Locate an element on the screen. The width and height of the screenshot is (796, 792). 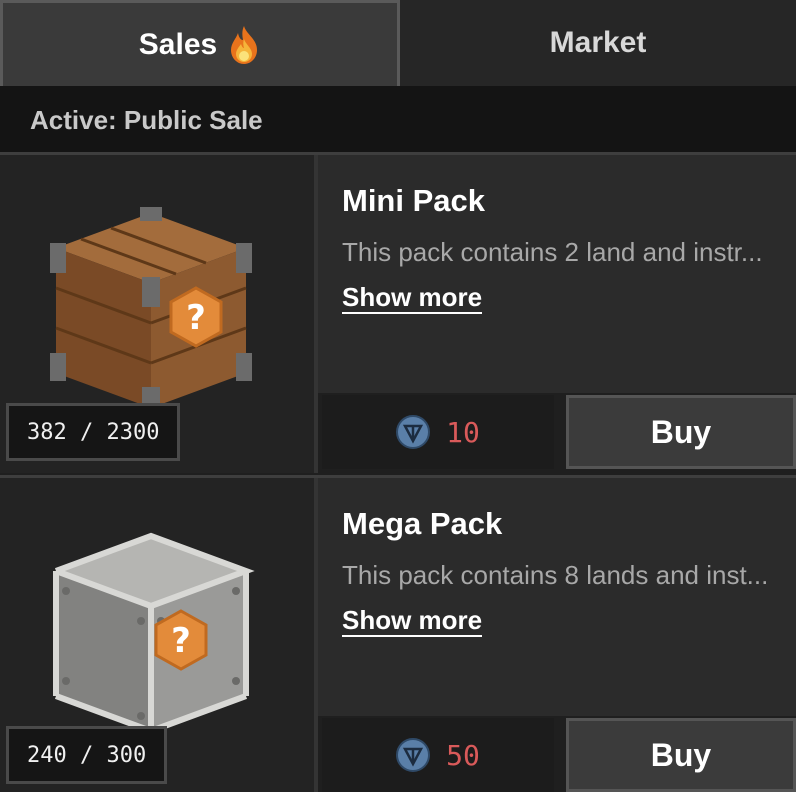
flame-icon is located at coordinates (244, 44).